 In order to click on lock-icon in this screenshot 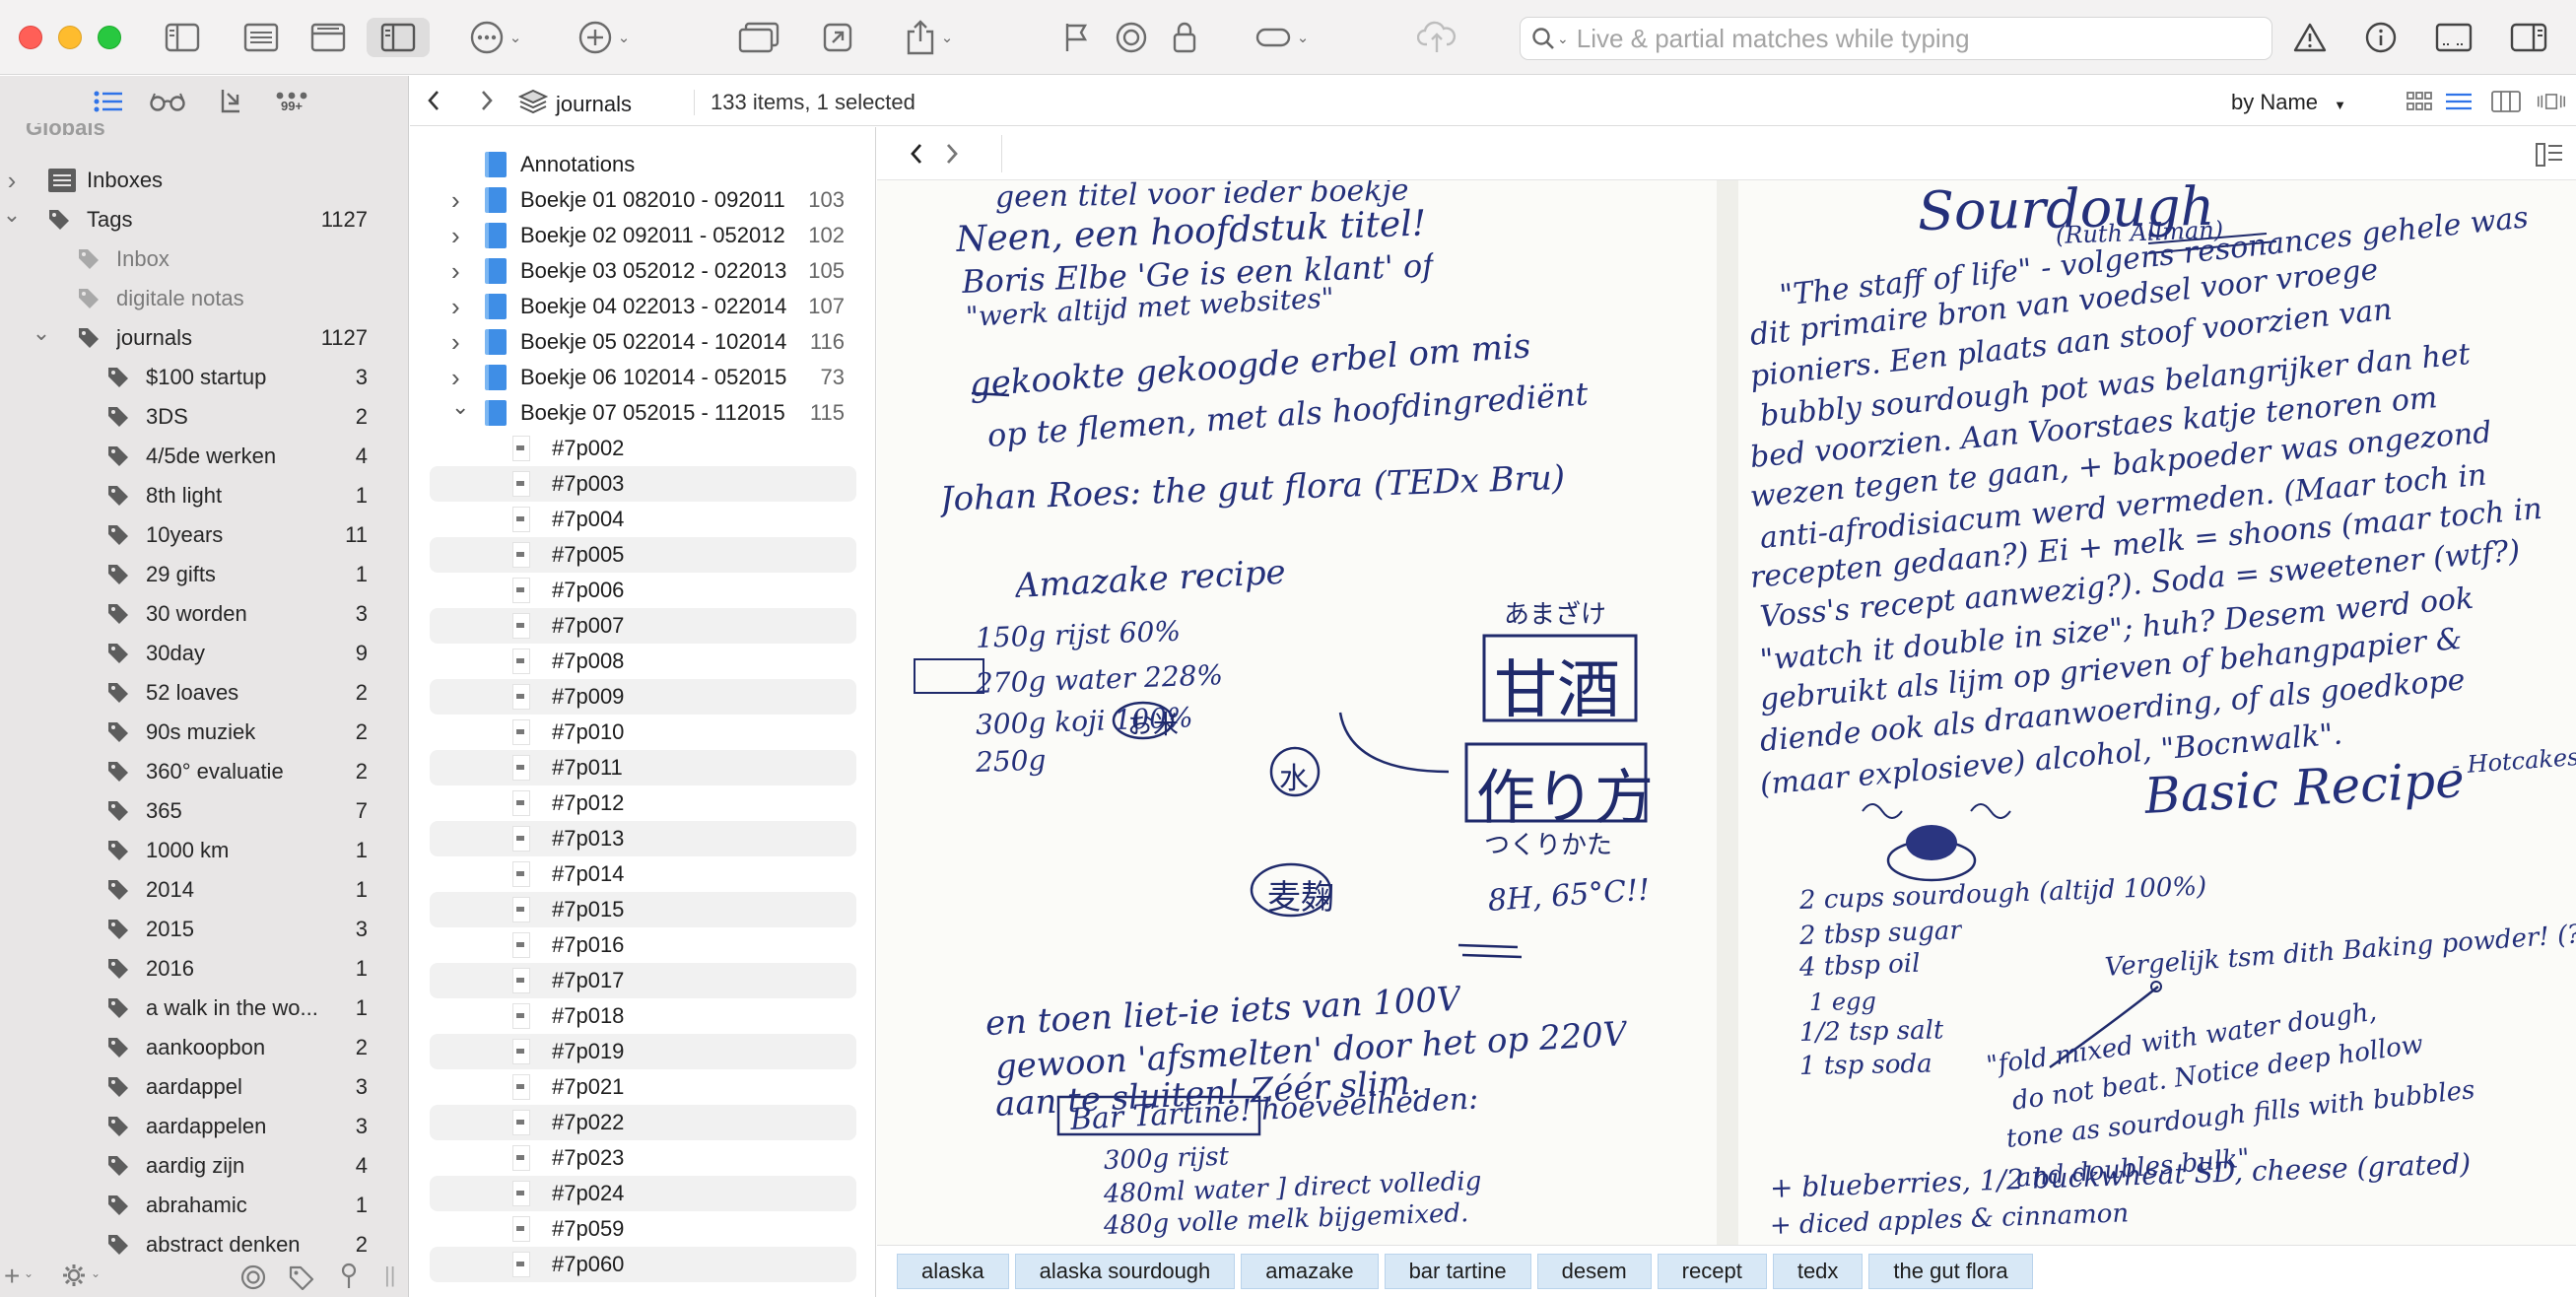, I will do `click(1184, 37)`.